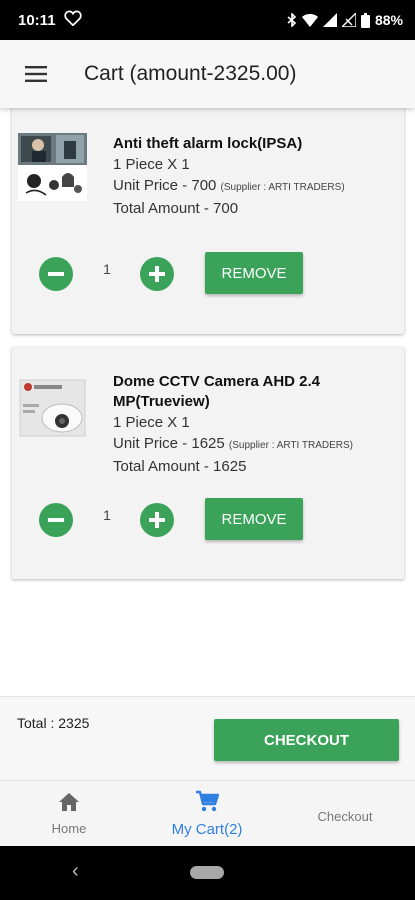 This screenshot has height=900, width=415. What do you see at coordinates (69, 804) in the screenshot?
I see `home-icon` at bounding box center [69, 804].